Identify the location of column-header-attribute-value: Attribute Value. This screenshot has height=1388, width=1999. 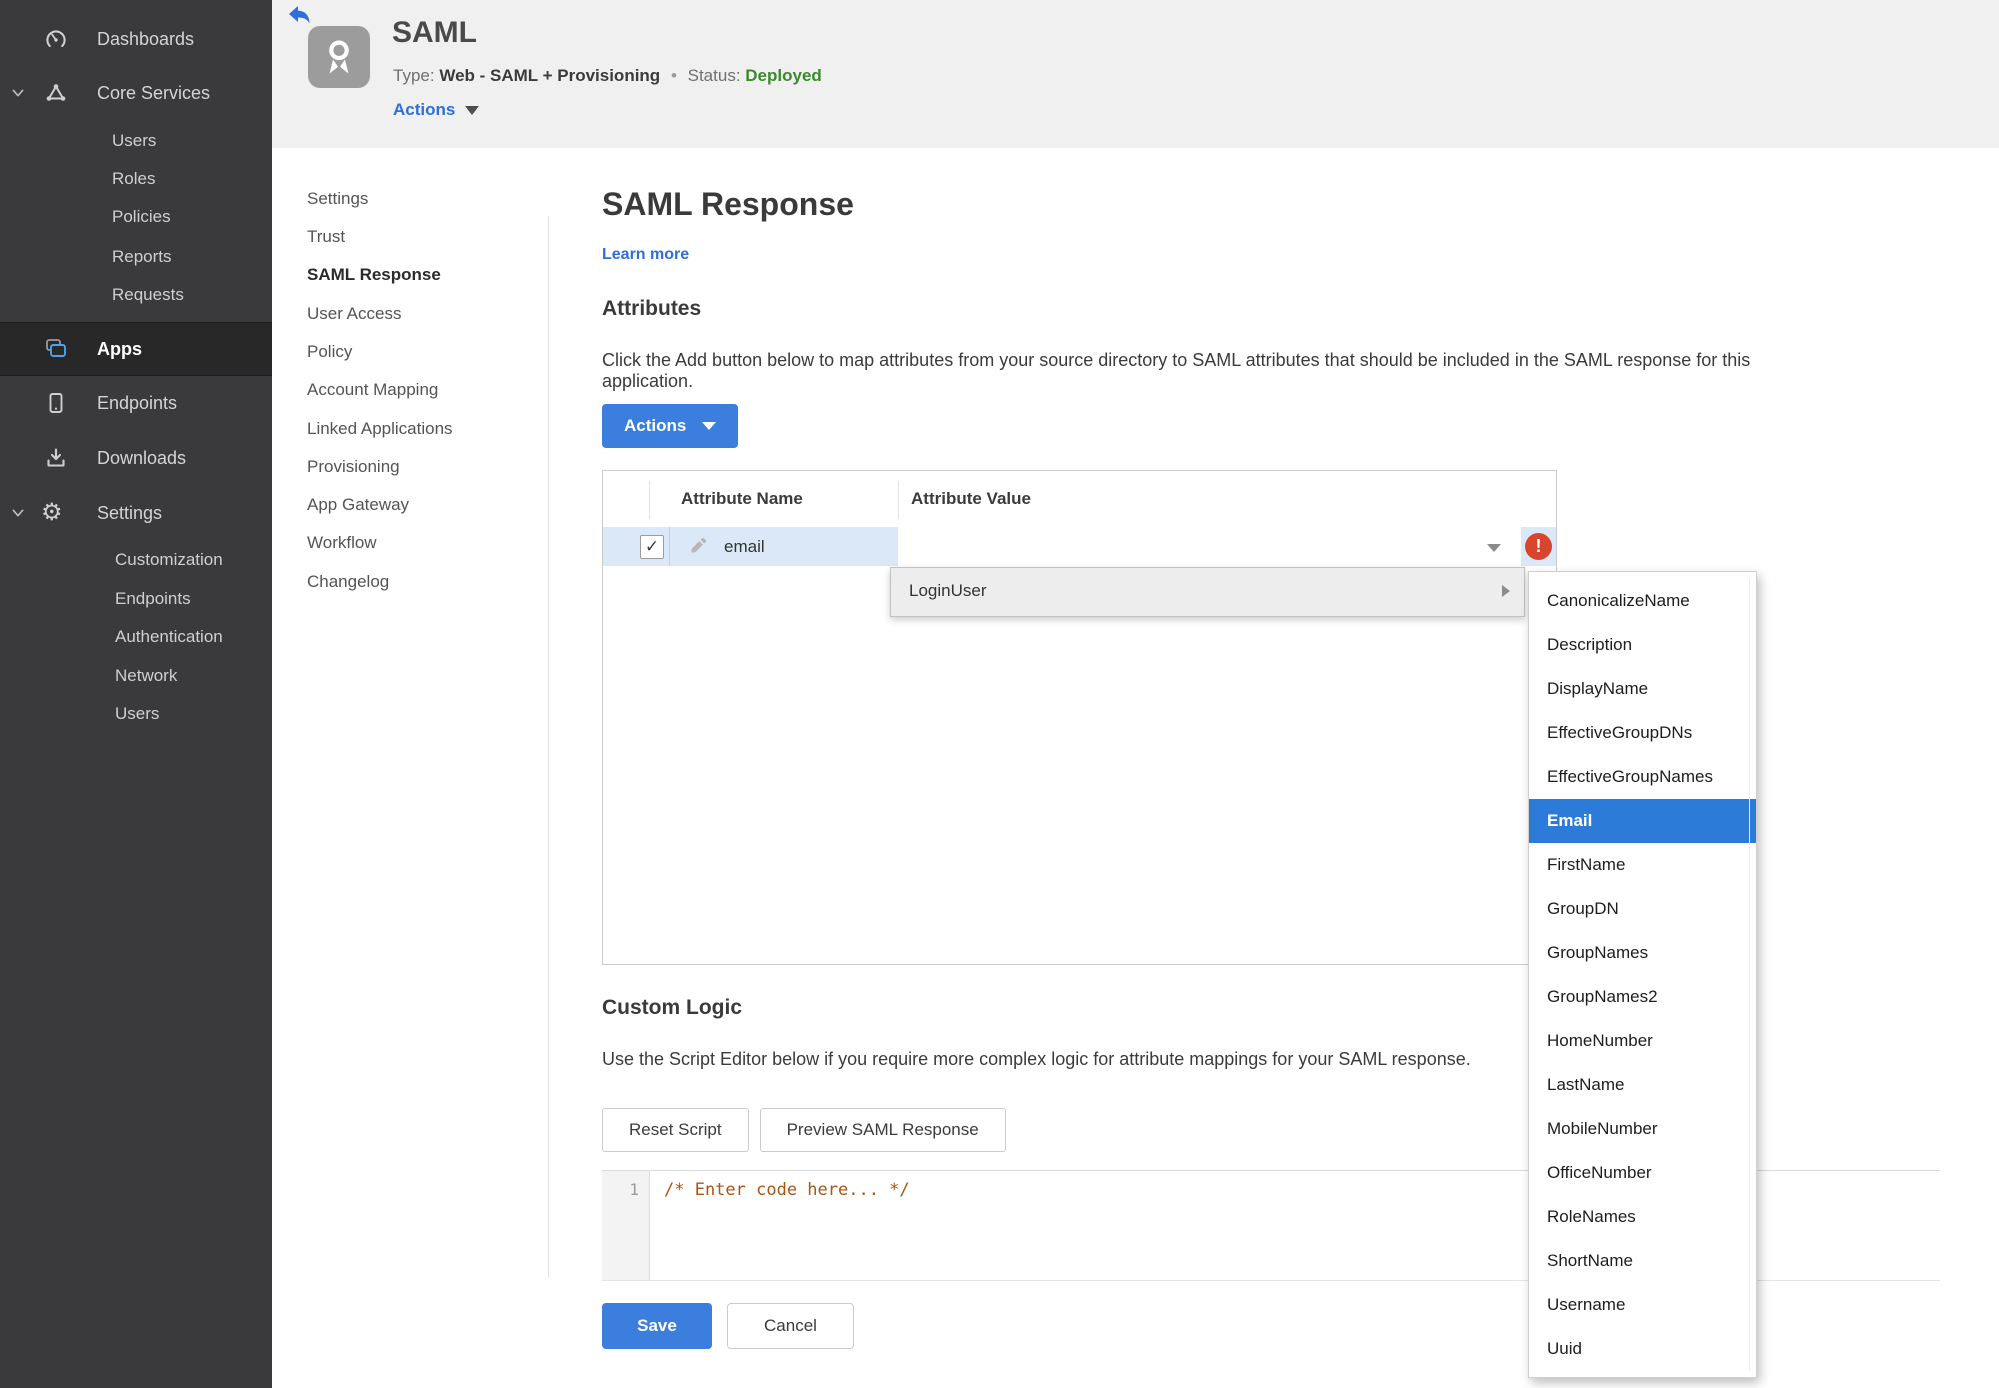
(971, 498).